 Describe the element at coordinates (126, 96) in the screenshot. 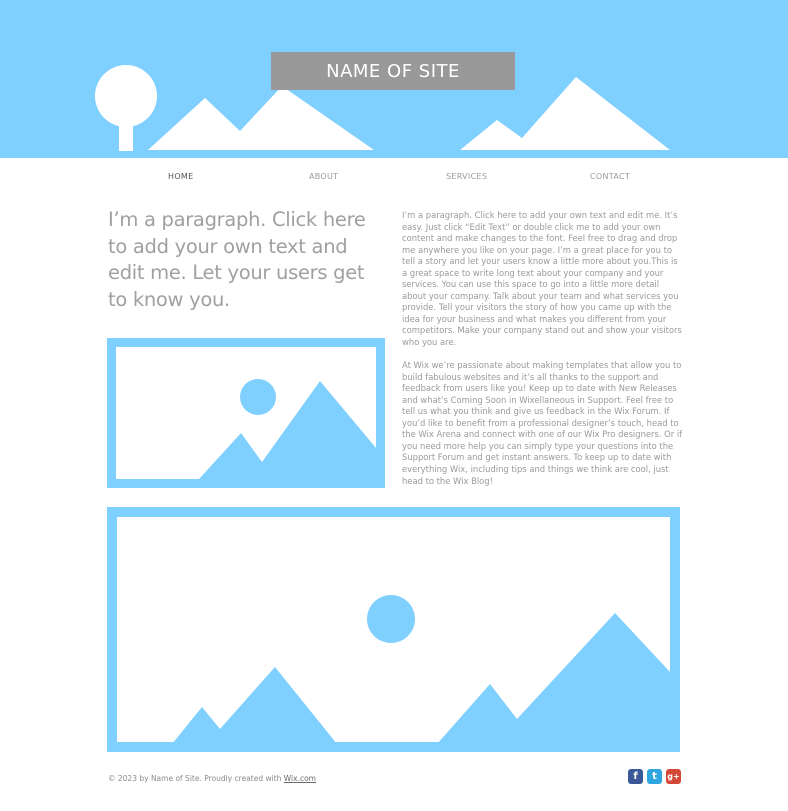

I see `tree-icon` at that location.